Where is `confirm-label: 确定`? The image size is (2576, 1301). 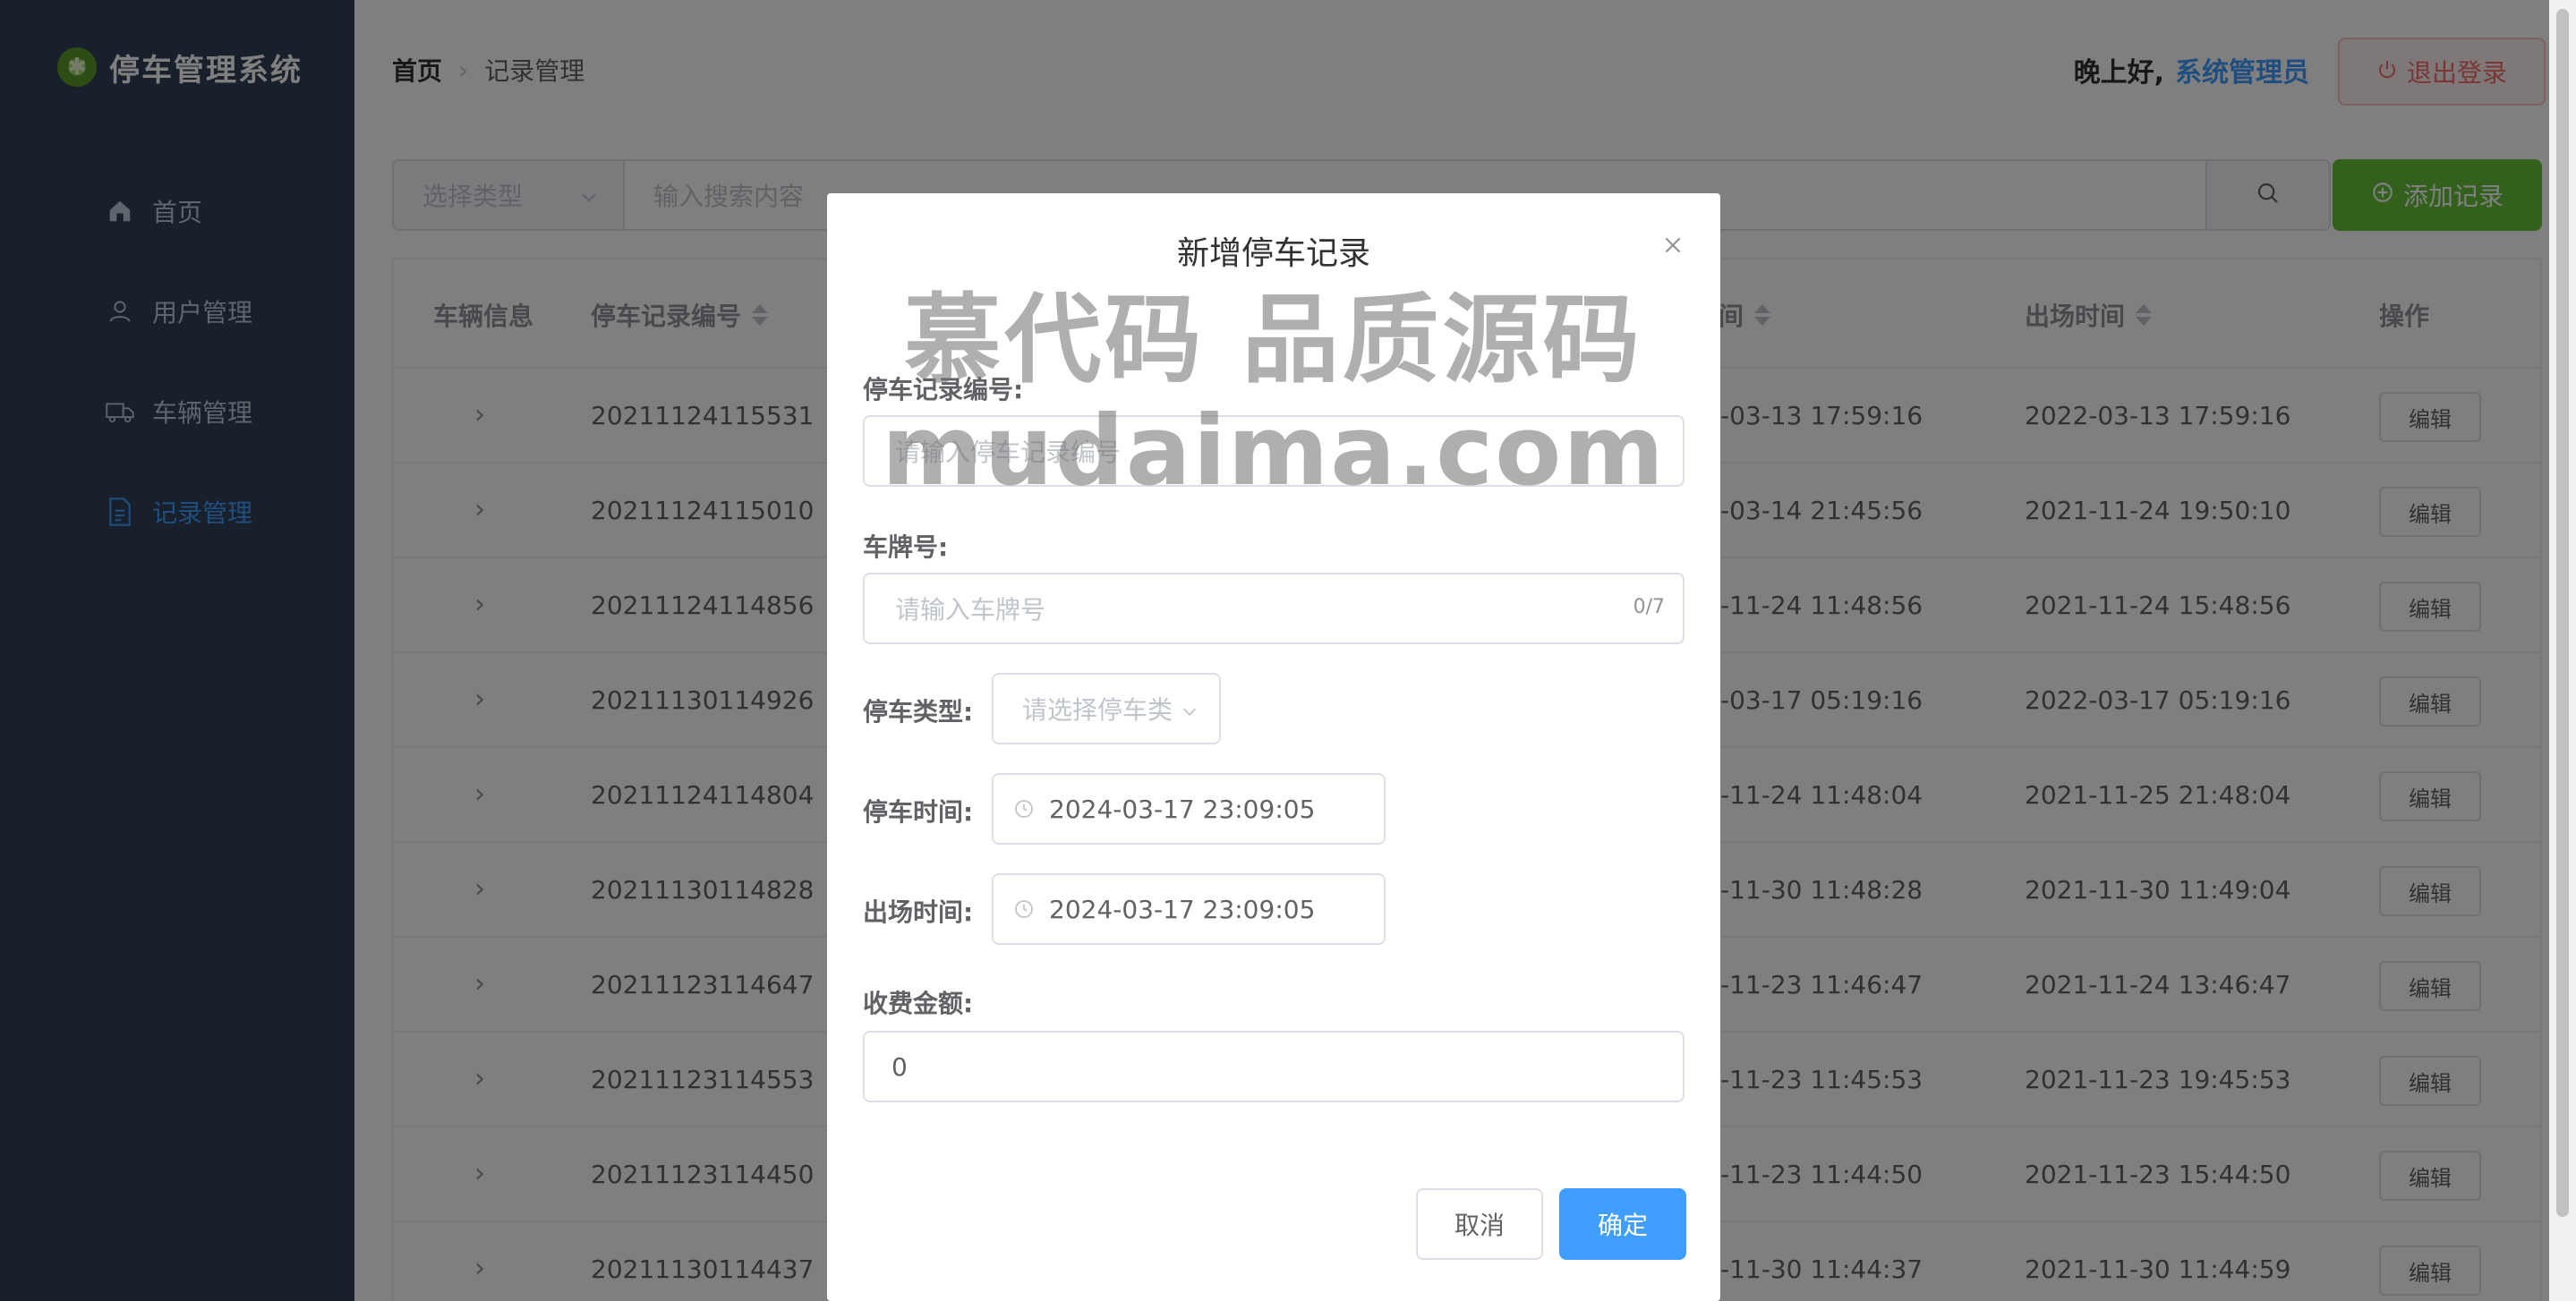 confirm-label: 确定 is located at coordinates (1622, 1225).